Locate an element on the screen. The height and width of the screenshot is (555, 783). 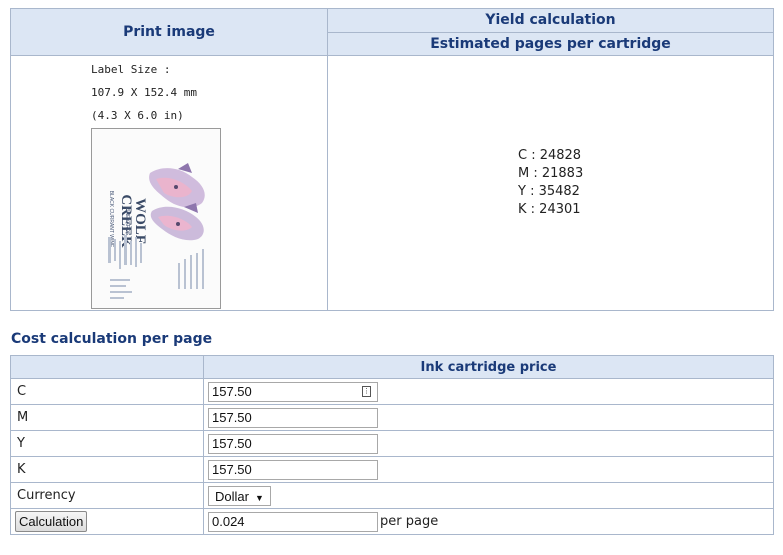
calculation-row: Calculation per page is located at coordinates (392, 521).